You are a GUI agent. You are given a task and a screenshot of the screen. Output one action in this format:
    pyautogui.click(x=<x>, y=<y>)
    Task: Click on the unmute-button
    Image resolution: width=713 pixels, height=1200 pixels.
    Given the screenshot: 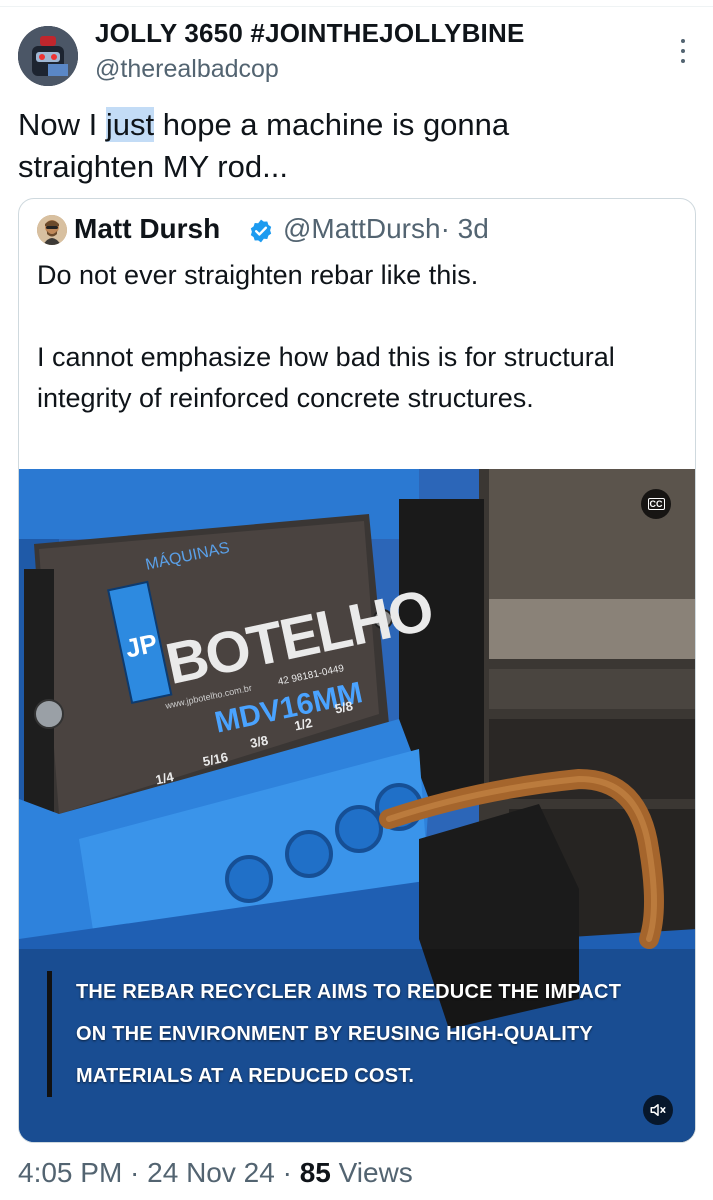 What is the action you would take?
    pyautogui.click(x=658, y=1110)
    